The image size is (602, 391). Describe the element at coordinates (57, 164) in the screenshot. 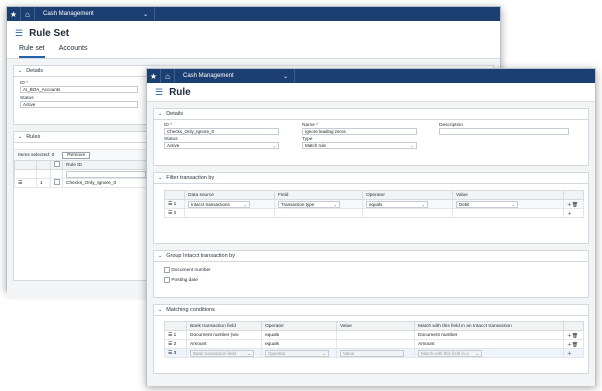

I see `select-all-checkbox` at that location.